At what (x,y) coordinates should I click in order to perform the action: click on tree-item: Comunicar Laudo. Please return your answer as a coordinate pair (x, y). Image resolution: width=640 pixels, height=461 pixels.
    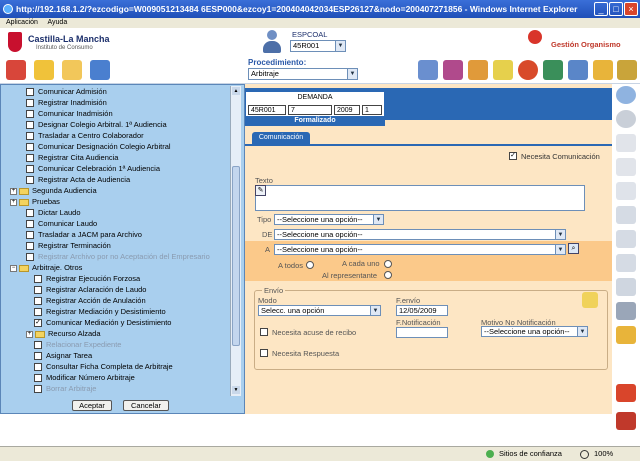
    Looking at the image, I should click on (61, 224).